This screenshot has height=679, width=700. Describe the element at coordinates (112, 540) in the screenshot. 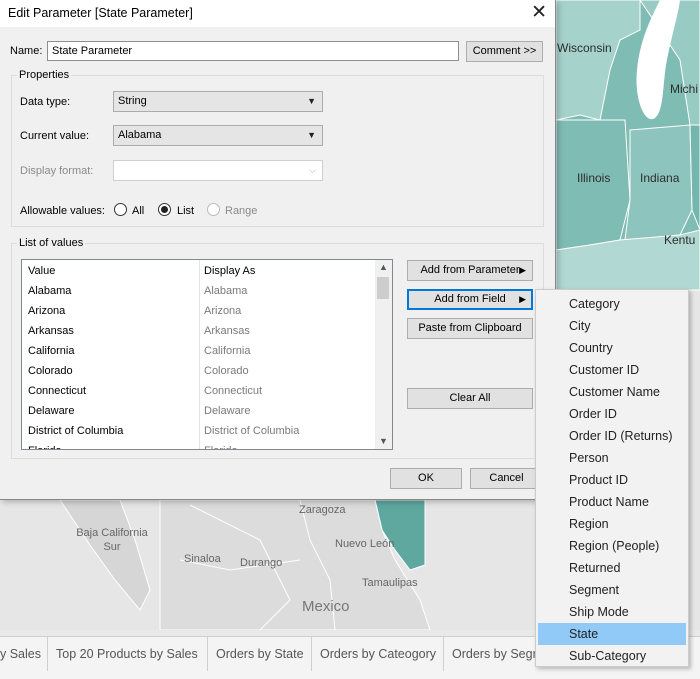

I see `map-label-baja-california-sur: Baja California Sur` at that location.